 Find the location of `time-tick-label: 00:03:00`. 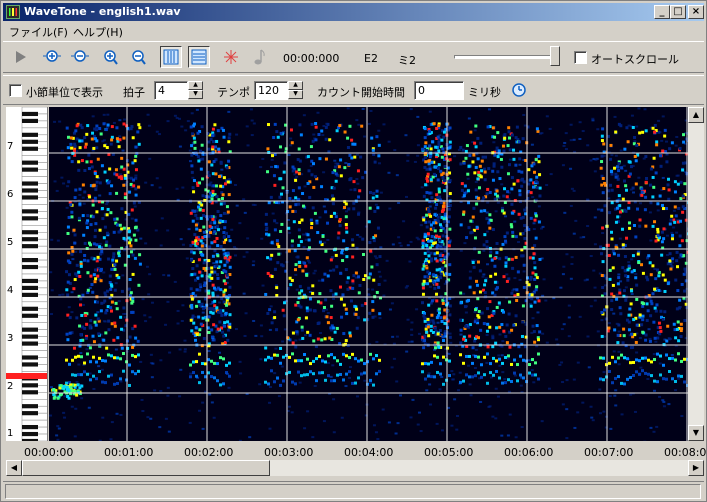

time-tick-label: 00:03:00 is located at coordinates (289, 452).